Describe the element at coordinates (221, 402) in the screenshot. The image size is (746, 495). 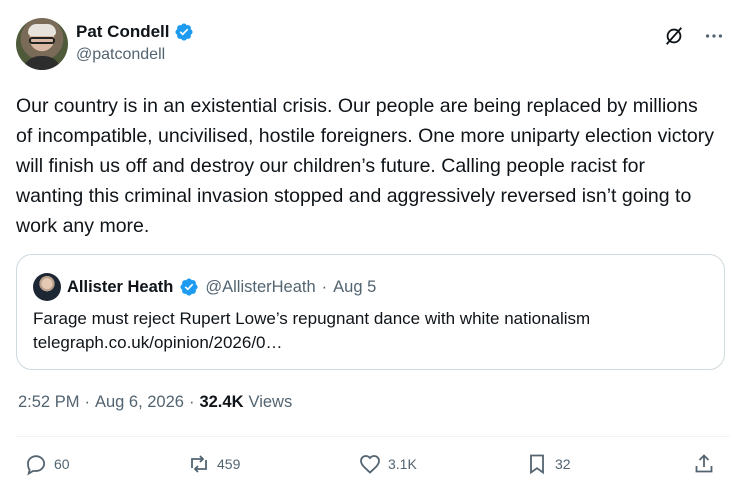
I see `views-count: 32.4K` at that location.